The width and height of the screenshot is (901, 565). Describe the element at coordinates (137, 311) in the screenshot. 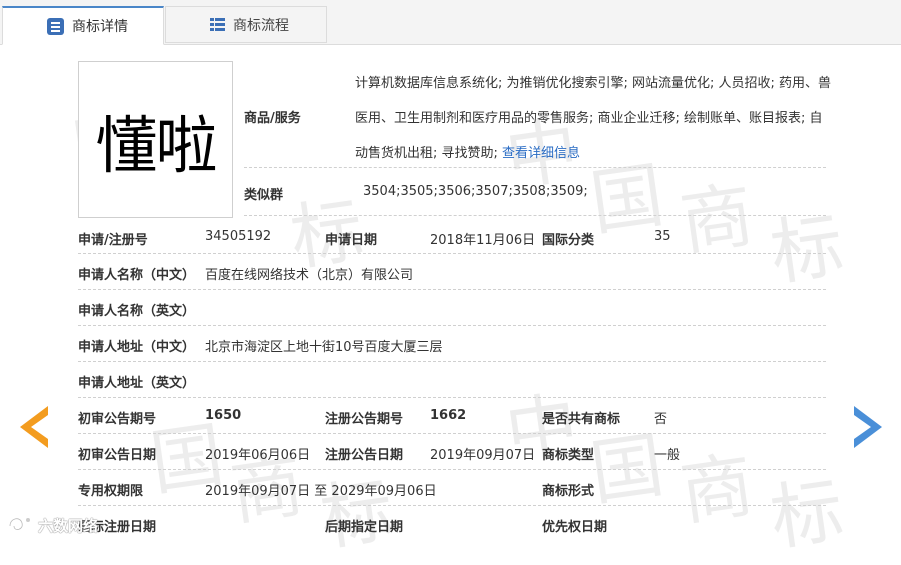

I see `applicant-en-label: 申请人名称（英文）` at that location.